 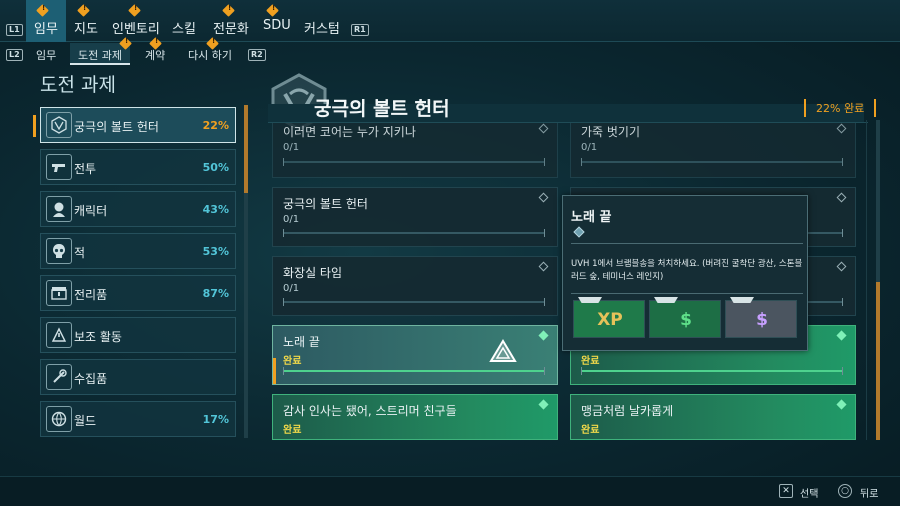 I want to click on category-side-activities: 보조 활동, so click(x=138, y=335).